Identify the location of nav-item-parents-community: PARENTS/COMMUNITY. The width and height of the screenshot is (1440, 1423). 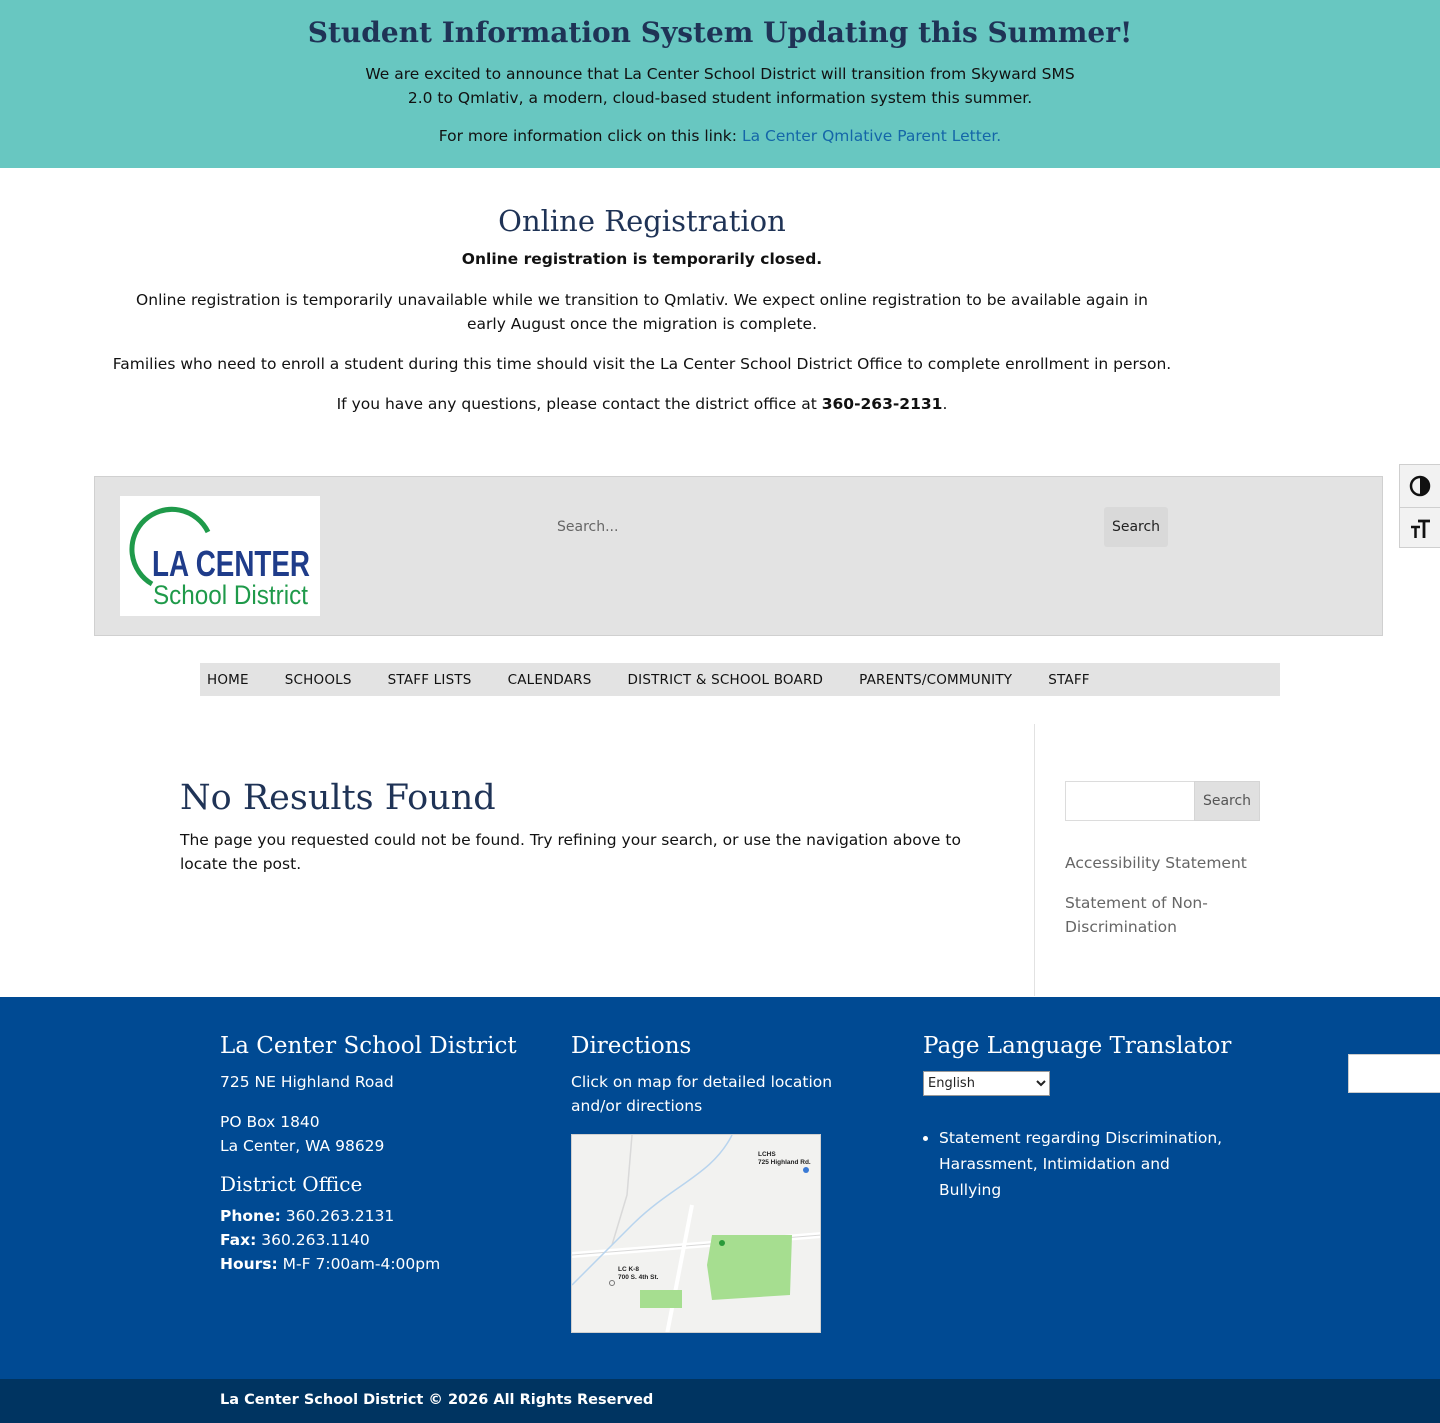
(935, 680).